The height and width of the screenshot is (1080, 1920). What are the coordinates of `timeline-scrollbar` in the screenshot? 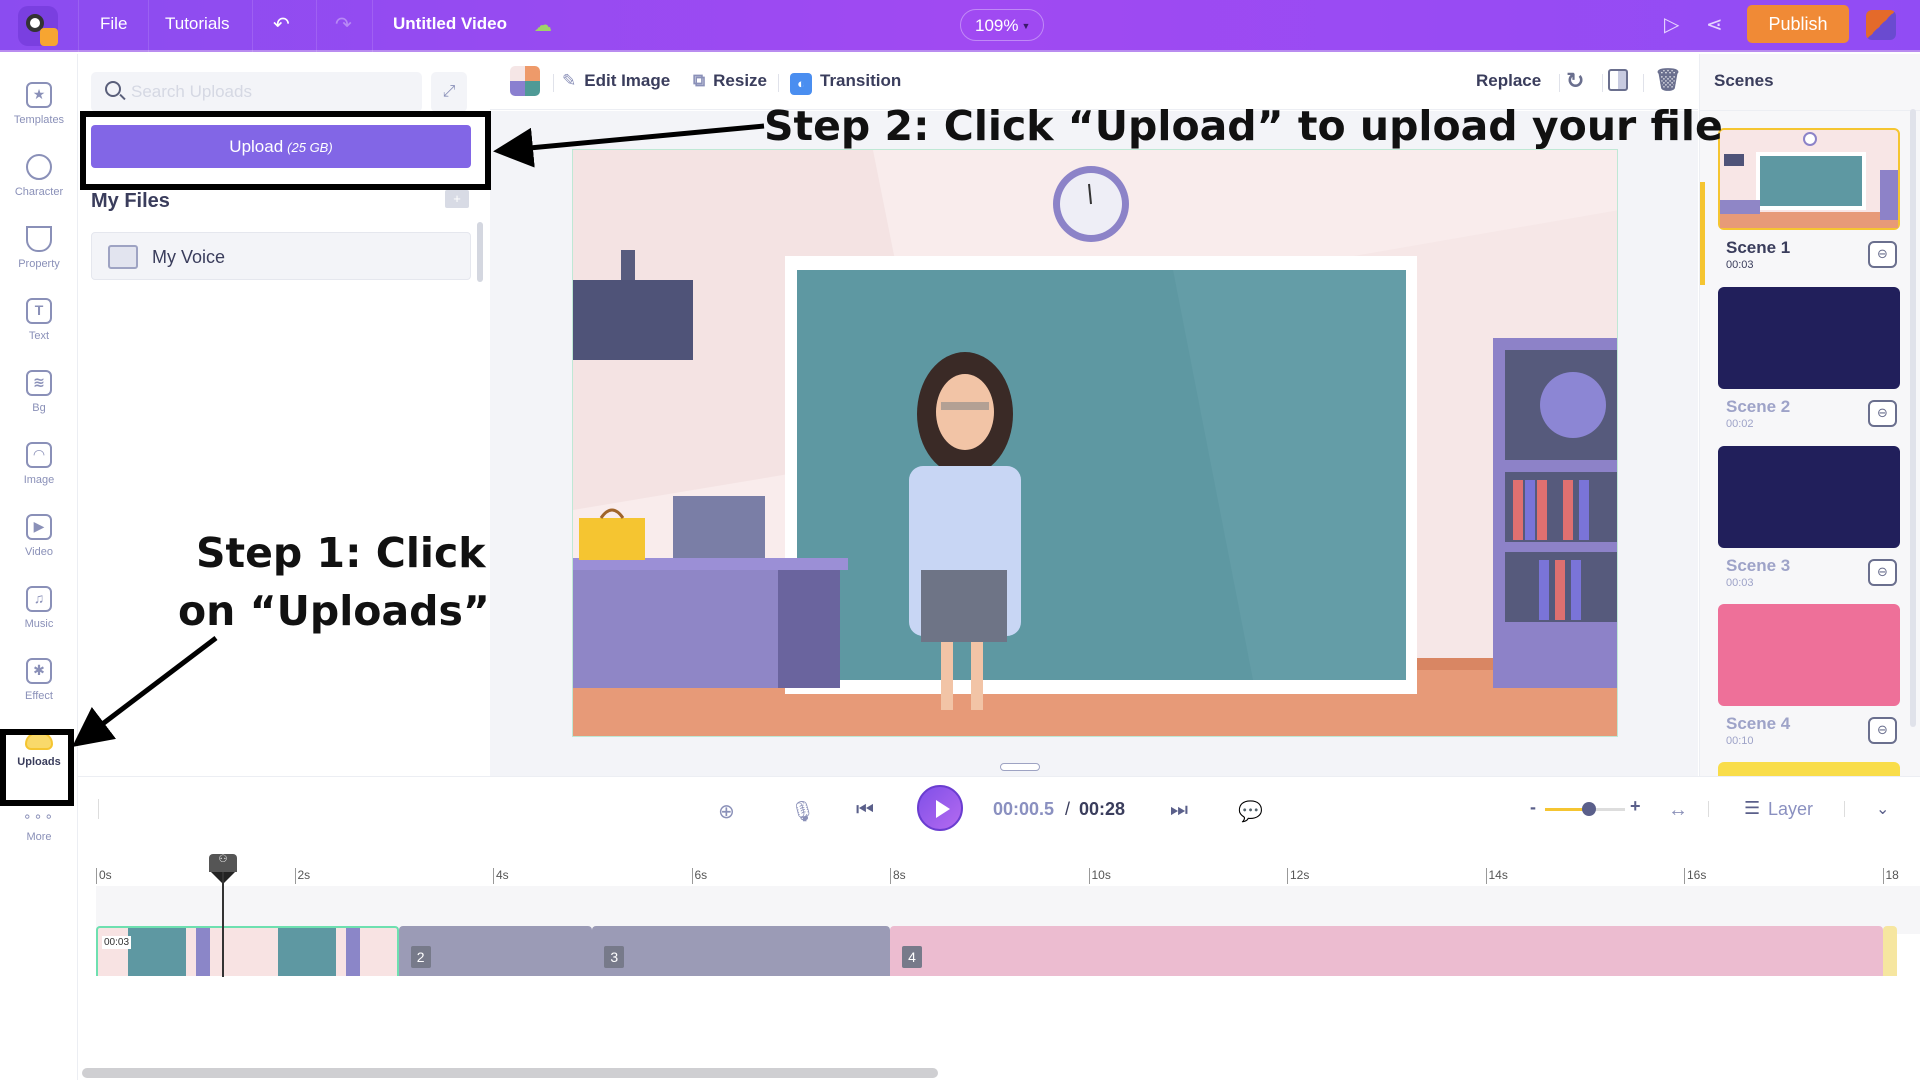 It's located at (510, 1073).